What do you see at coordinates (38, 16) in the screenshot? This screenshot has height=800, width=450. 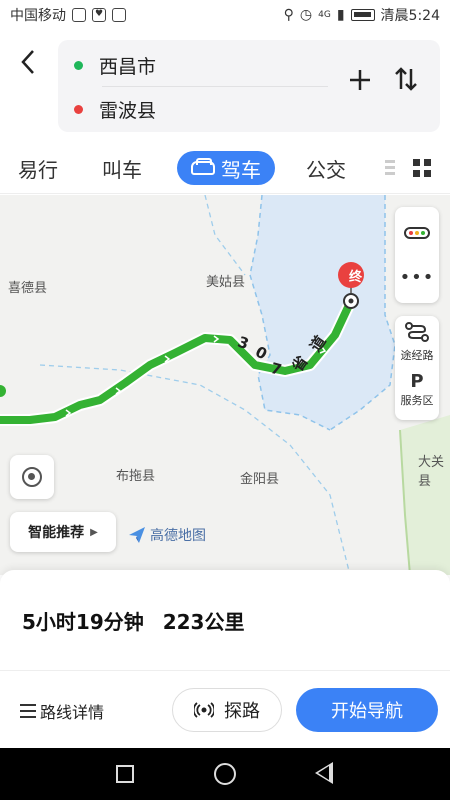 I see `carrier-label: 中国移动` at bounding box center [38, 16].